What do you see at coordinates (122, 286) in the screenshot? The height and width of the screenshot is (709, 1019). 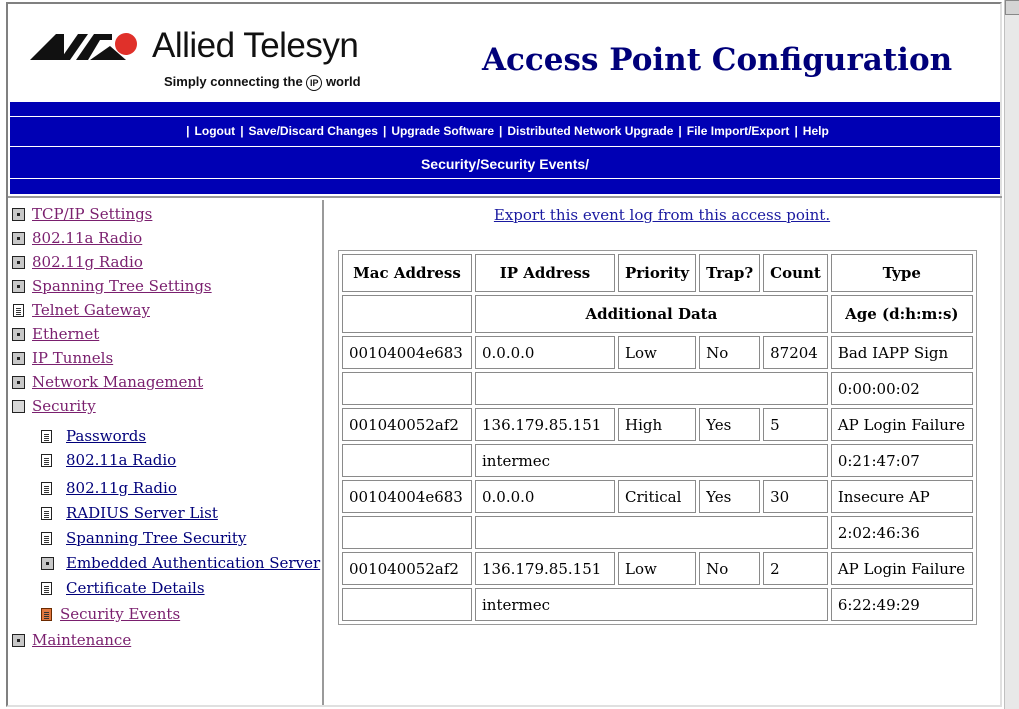 I see `tree-label: Spanning Tree Settings` at bounding box center [122, 286].